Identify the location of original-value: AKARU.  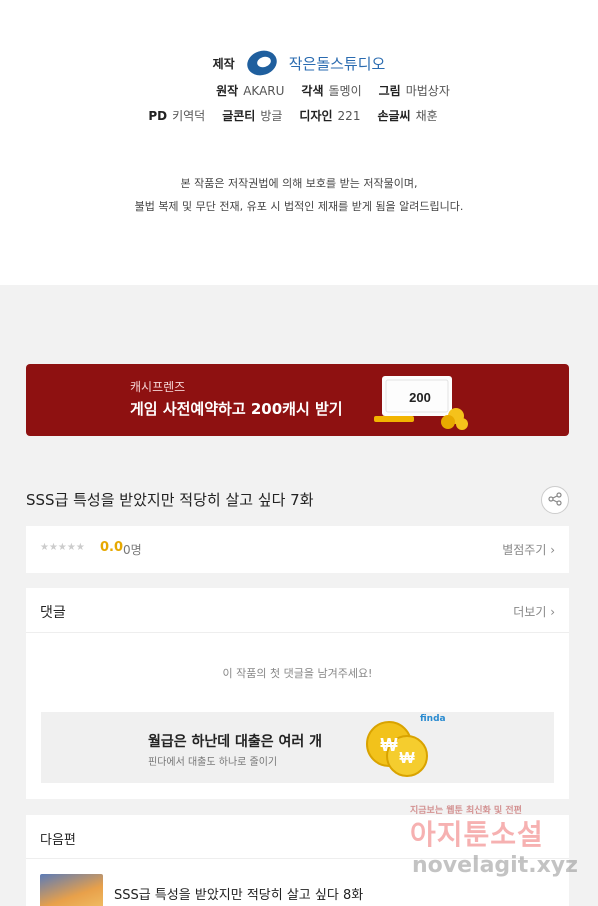
(264, 90).